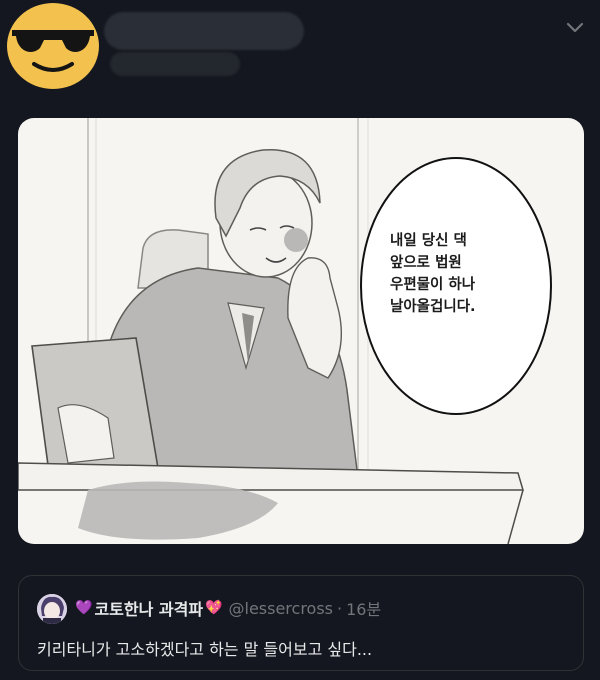 This screenshot has height=680, width=600. Describe the element at coordinates (281, 608) in the screenshot. I see `quoted-handle: @lessercross` at that location.